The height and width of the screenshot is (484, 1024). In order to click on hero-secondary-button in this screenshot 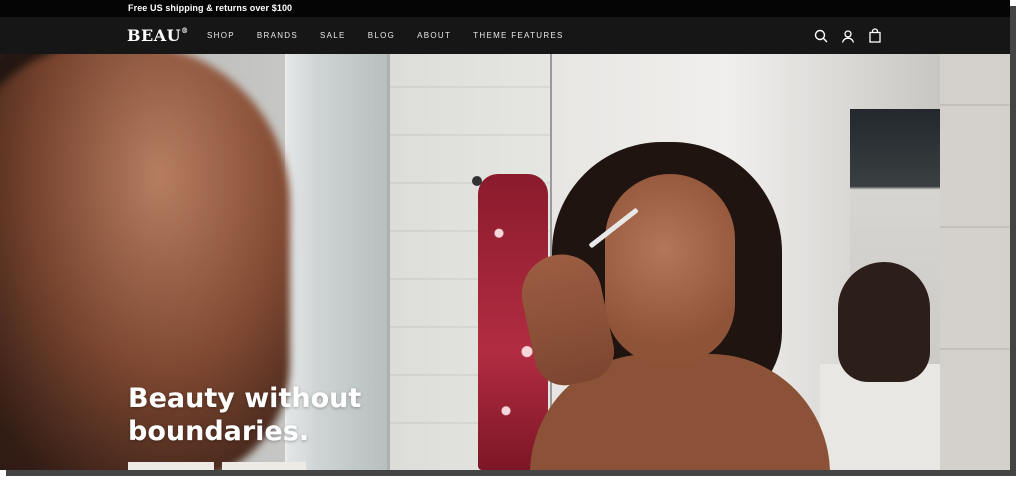, I will do `click(264, 466)`.